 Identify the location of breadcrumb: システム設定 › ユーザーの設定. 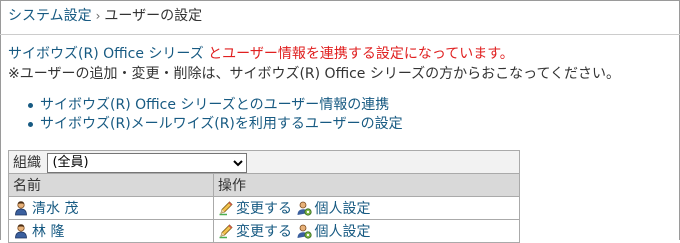
(105, 16).